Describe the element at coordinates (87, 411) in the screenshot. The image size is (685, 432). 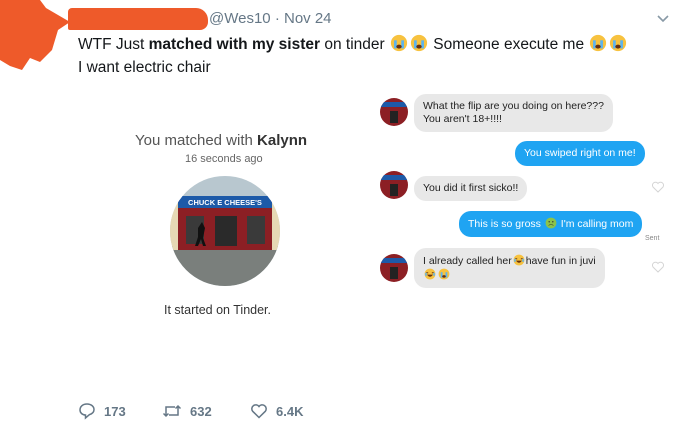
I see `reply-icon` at that location.